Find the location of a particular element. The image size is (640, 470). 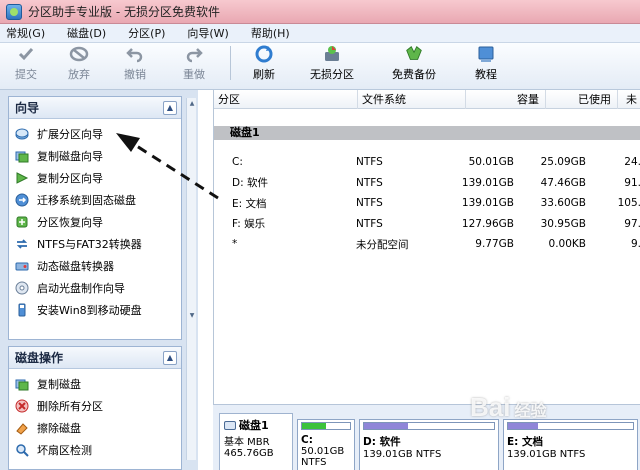

partition-block-name: C: is located at coordinates (307, 440).